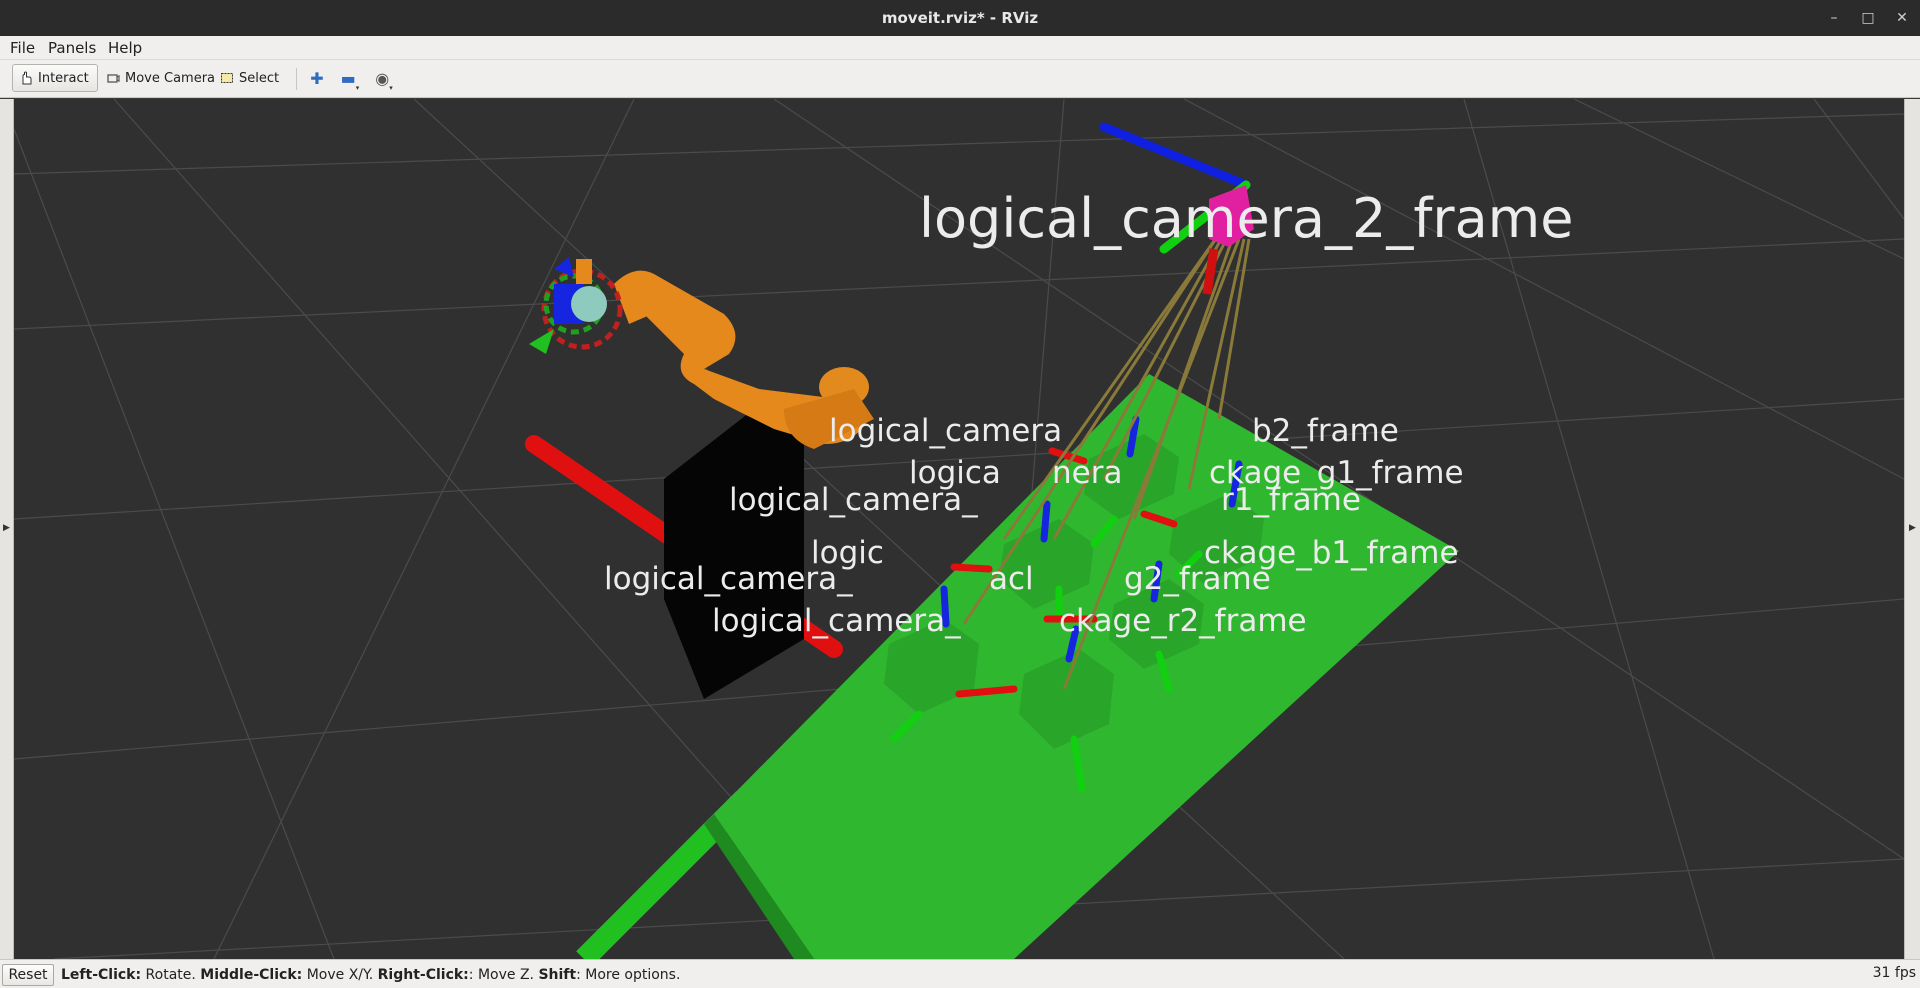  Describe the element at coordinates (259, 78) in the screenshot. I see `select-label: Select` at that location.